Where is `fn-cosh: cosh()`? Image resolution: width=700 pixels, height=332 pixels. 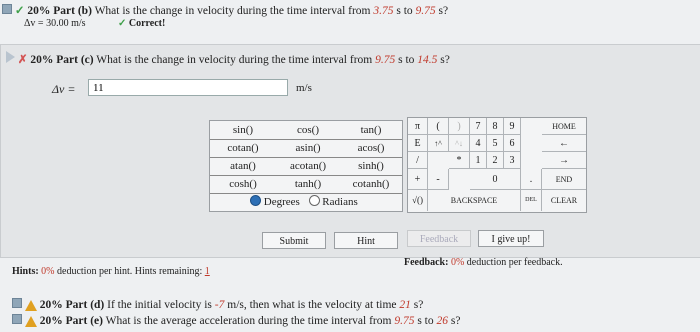 fn-cosh: cosh() is located at coordinates (243, 184).